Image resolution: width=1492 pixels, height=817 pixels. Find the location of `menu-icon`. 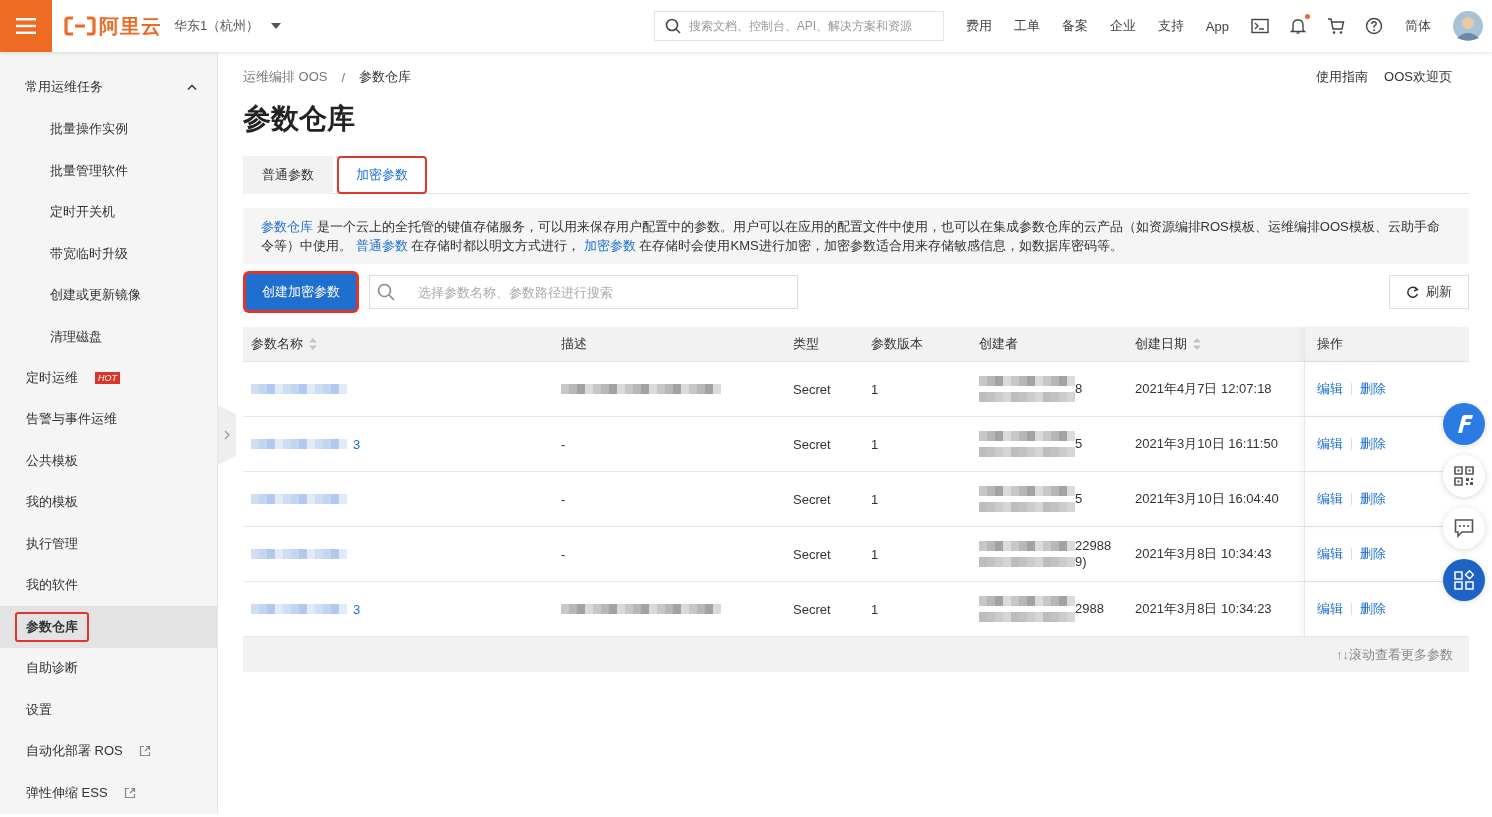

menu-icon is located at coordinates (26, 26).